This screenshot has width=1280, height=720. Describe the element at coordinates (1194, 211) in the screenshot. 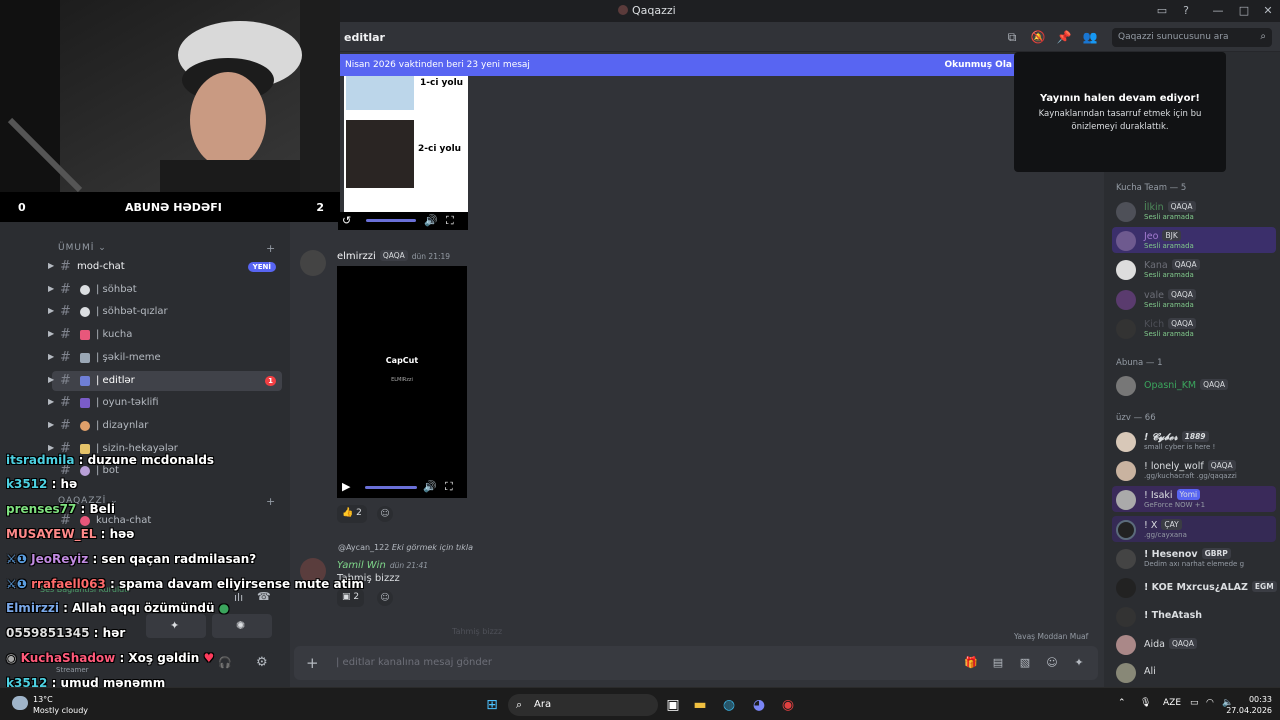

I see `member-item: İlkin QAQA Sesli aramada` at that location.